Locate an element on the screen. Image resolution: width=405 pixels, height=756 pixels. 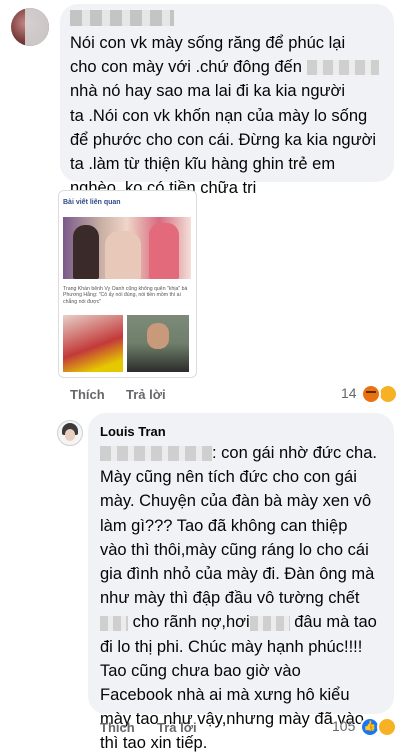
comment-line: làm gì??? Tao đã không can thiệp is located at coordinates (224, 525).